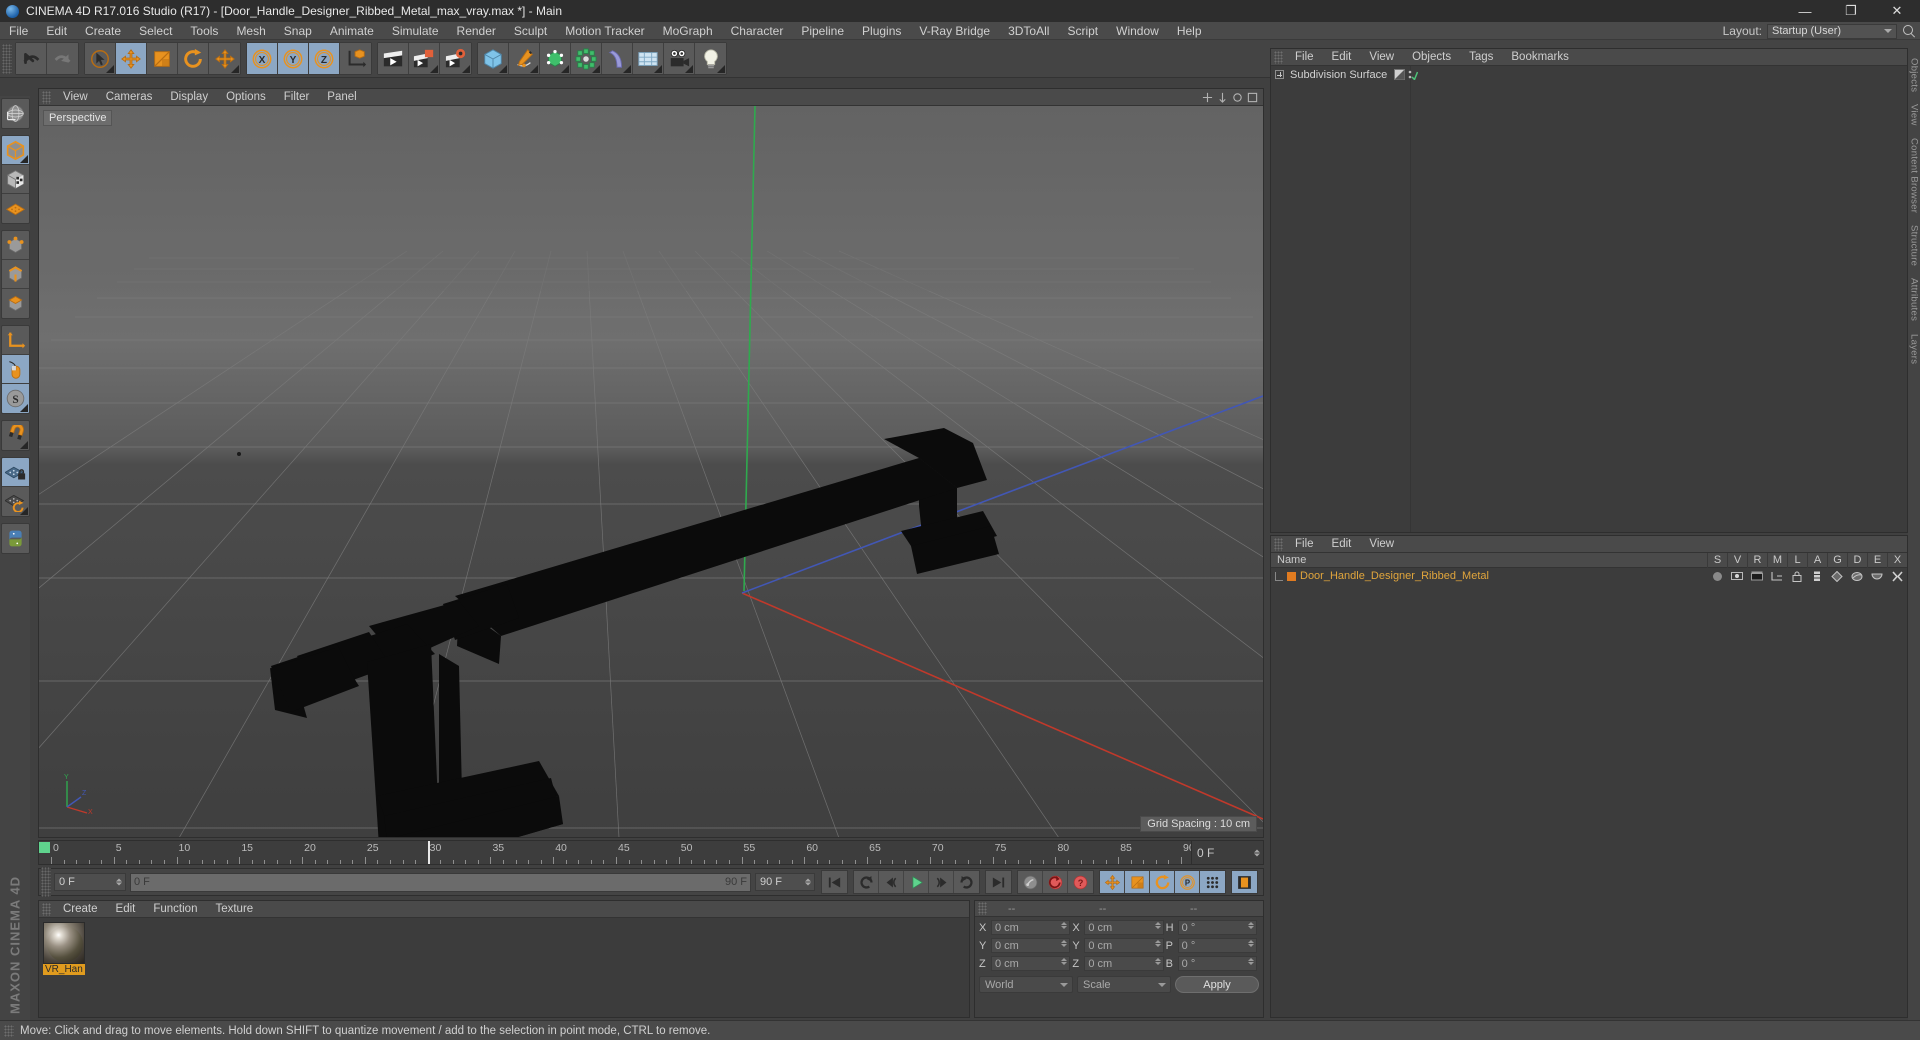  I want to click on timeline-current-frame-field: 0 F, so click(1227, 852).